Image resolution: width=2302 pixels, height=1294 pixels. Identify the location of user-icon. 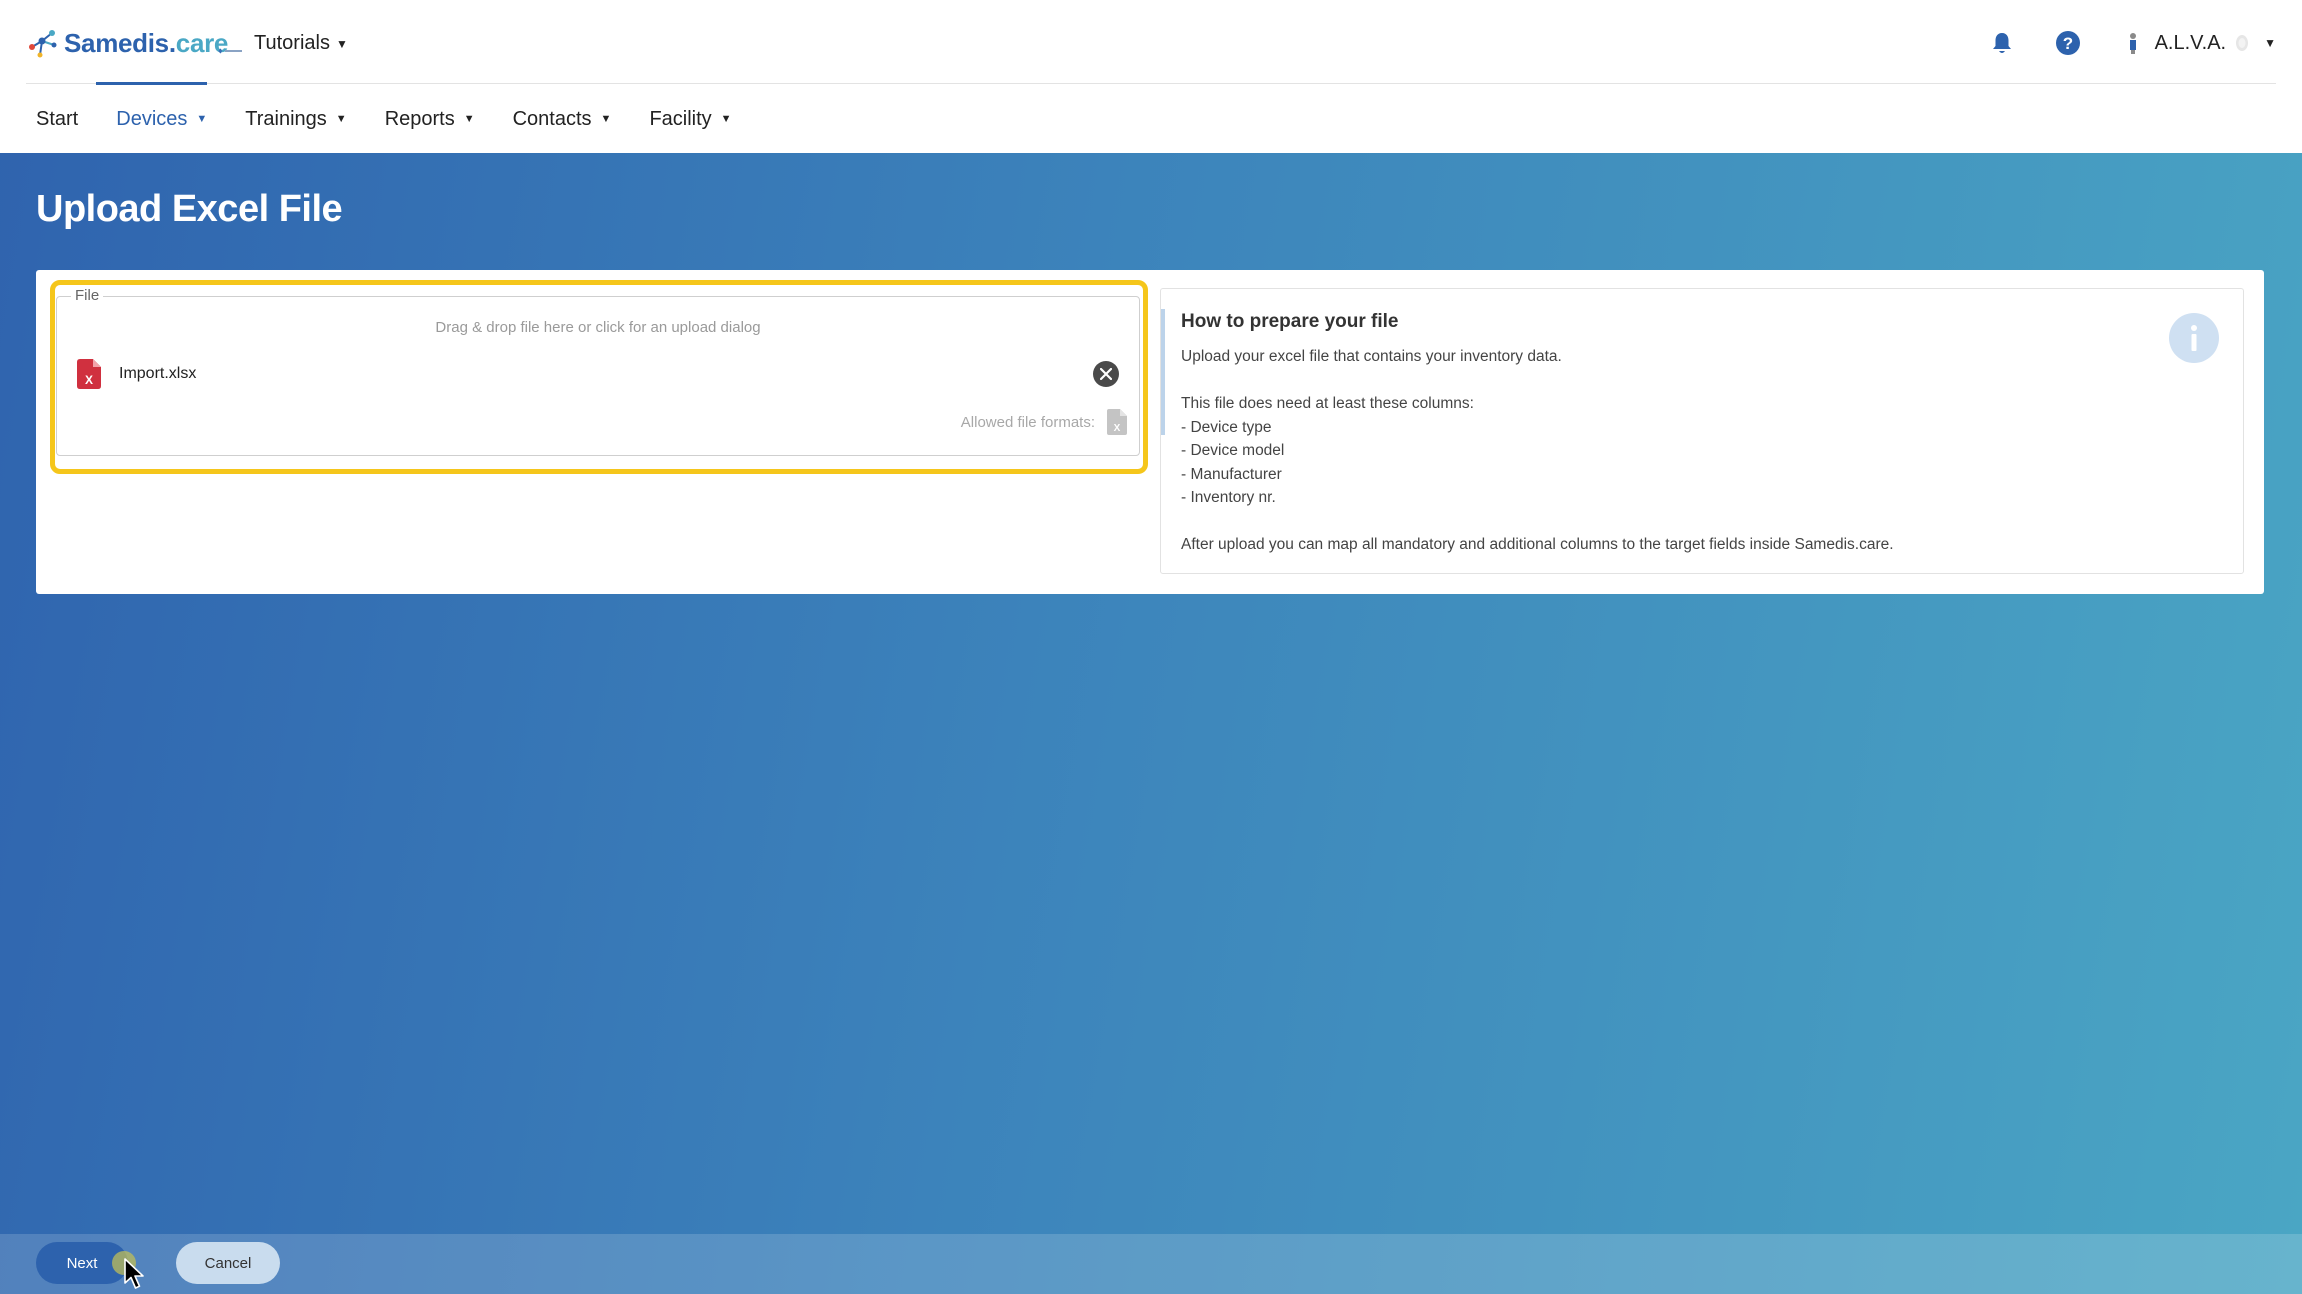
(2132, 43).